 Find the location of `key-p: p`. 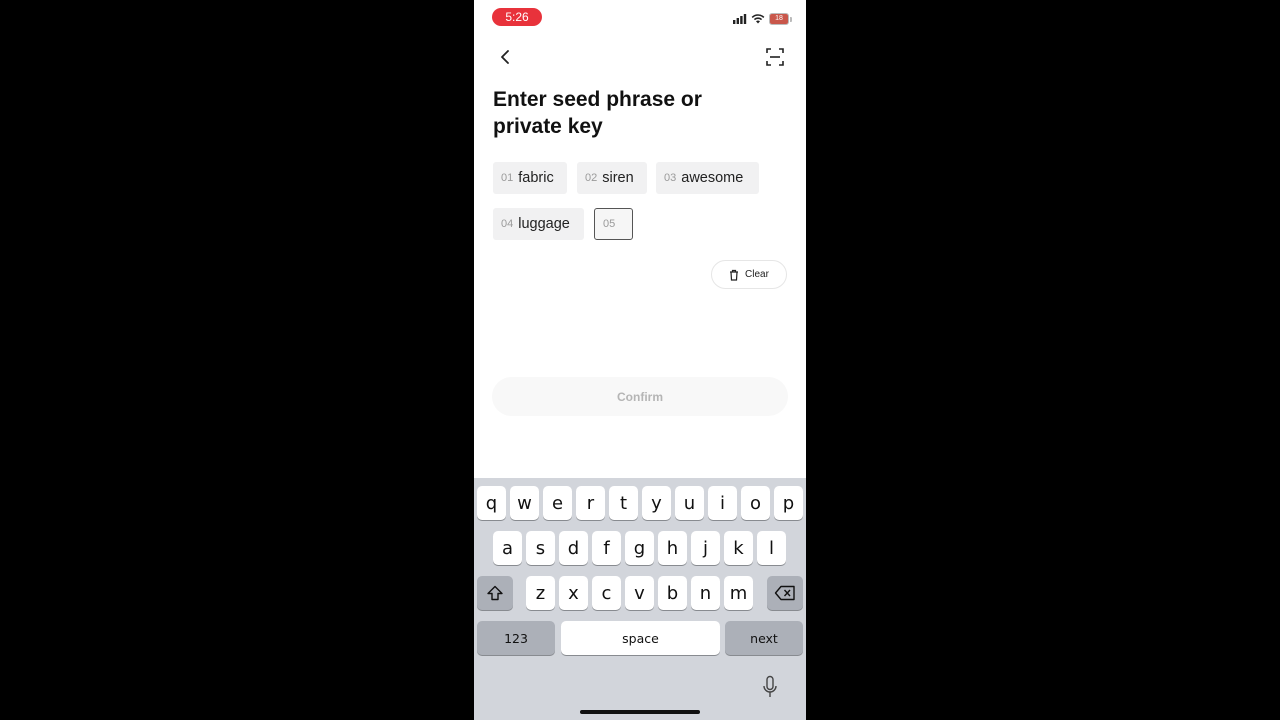

key-p: p is located at coordinates (788, 503).